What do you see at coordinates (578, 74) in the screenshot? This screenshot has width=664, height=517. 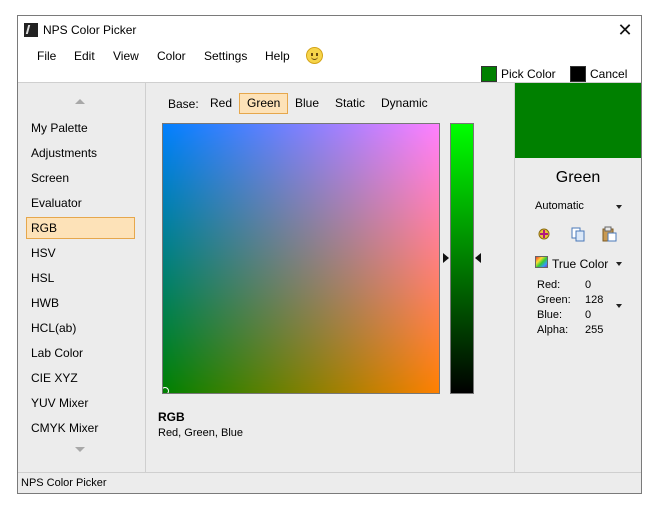 I see `cancel-swatch` at bounding box center [578, 74].